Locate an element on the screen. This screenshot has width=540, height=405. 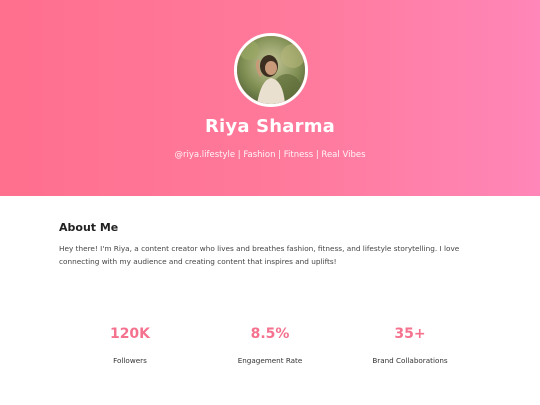
avatar-photo is located at coordinates (271, 70).